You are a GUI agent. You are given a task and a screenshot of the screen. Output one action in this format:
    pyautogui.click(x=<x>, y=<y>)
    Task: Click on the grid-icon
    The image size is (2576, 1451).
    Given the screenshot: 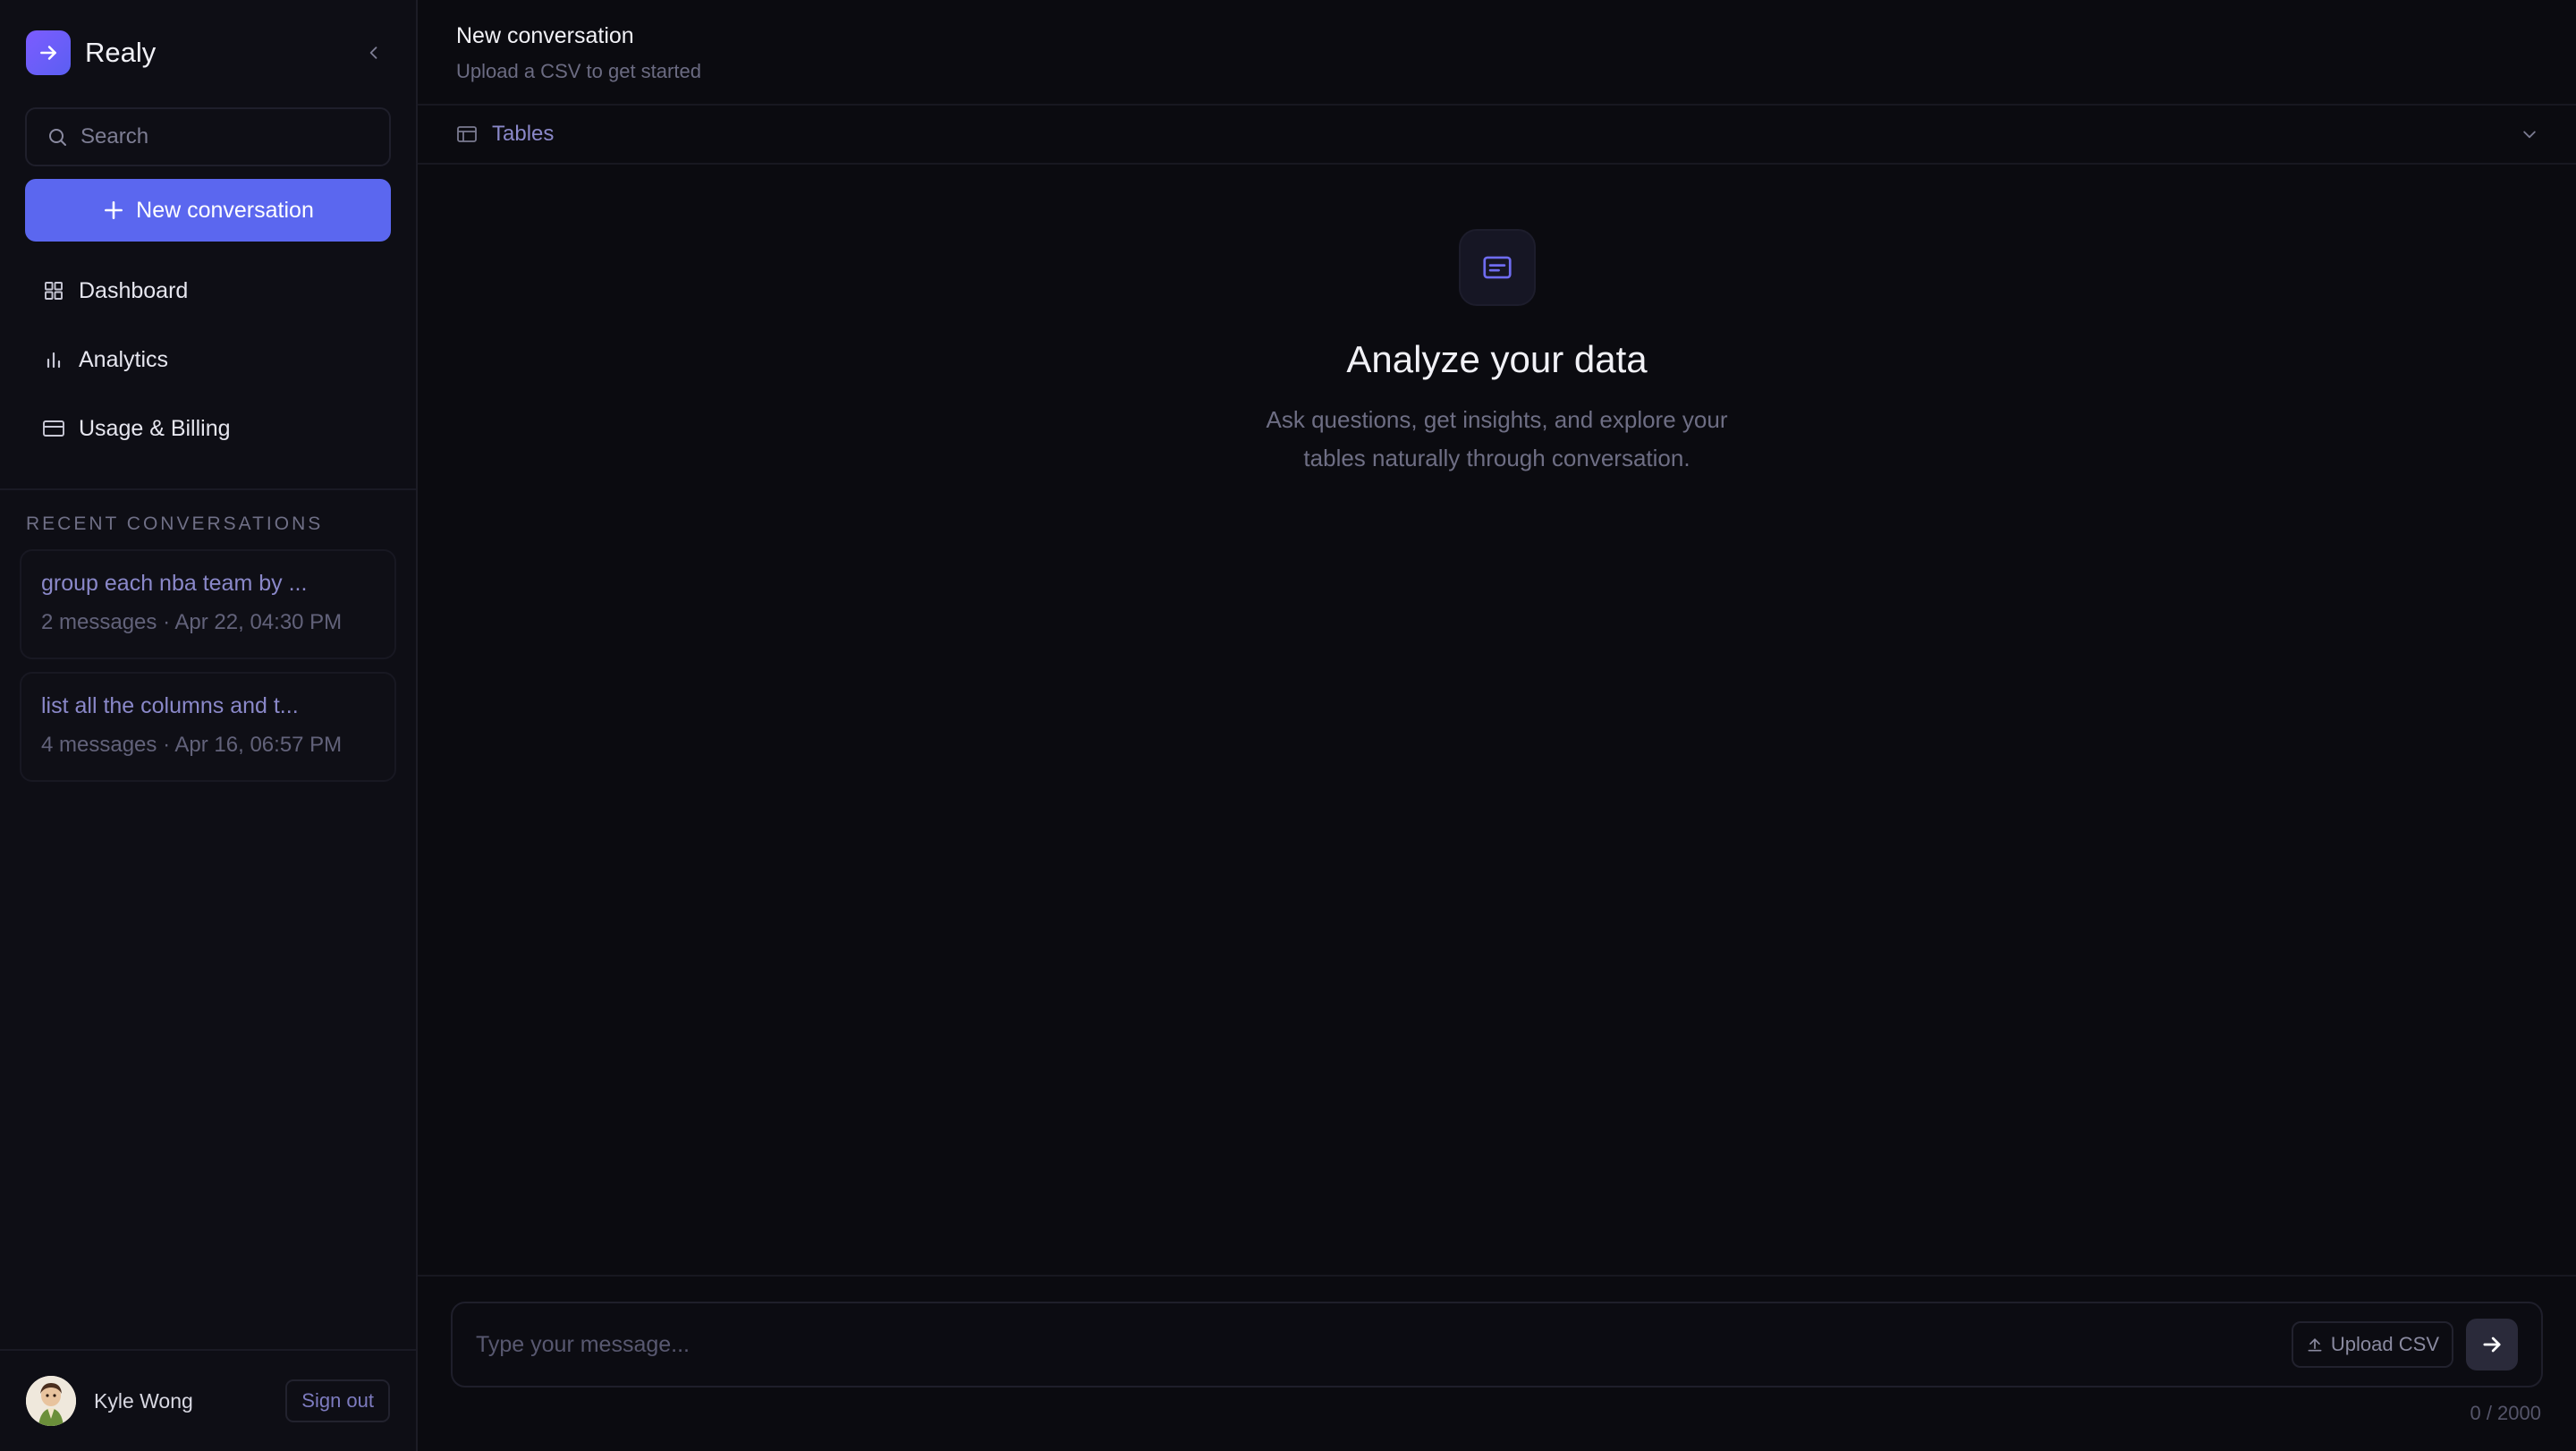 What is the action you would take?
    pyautogui.click(x=53, y=290)
    